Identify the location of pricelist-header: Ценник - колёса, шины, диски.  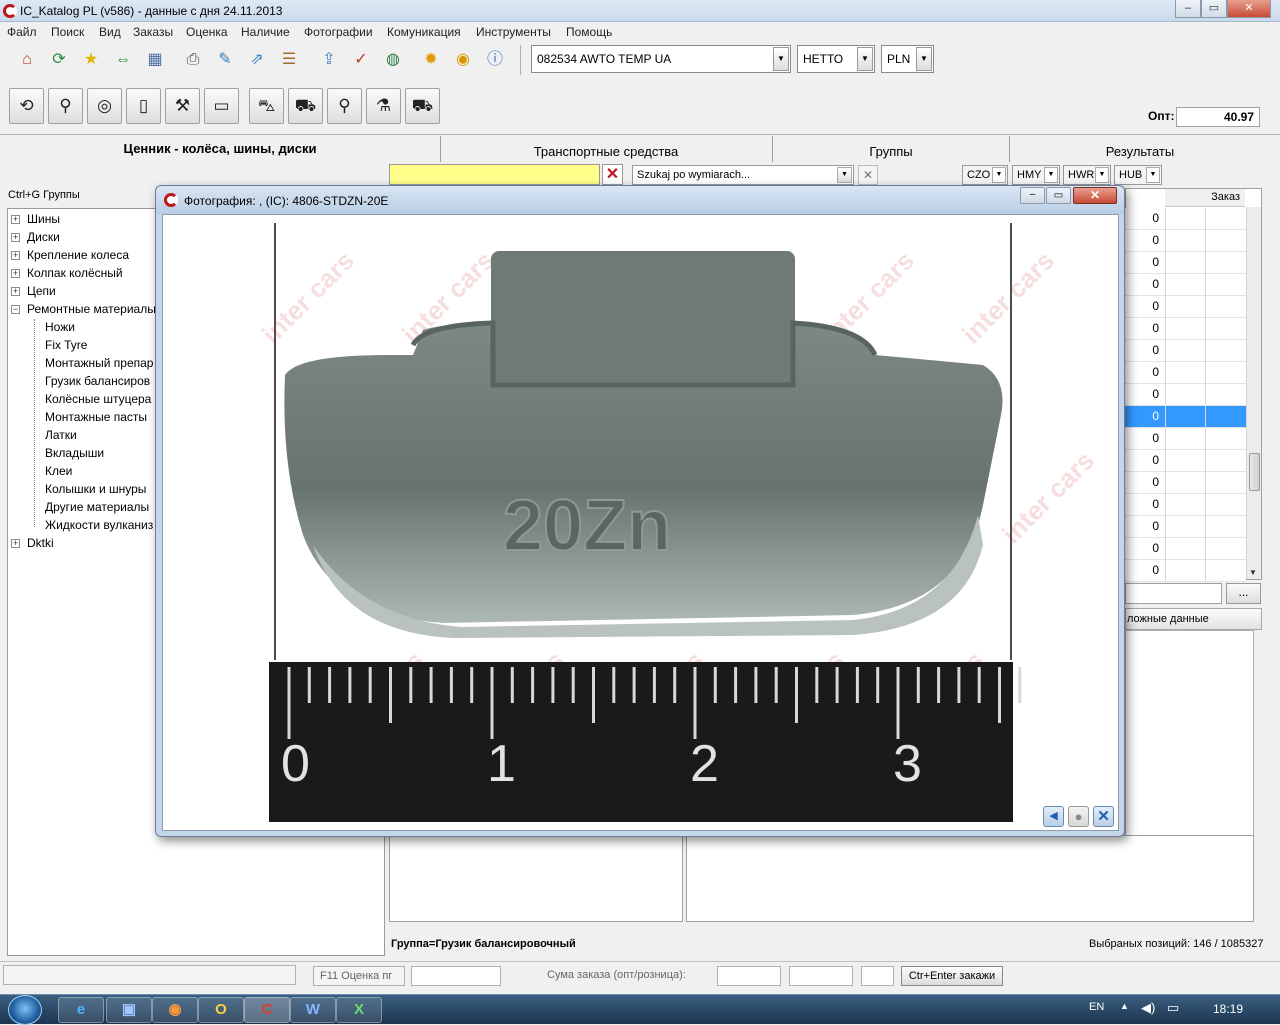
(220, 149).